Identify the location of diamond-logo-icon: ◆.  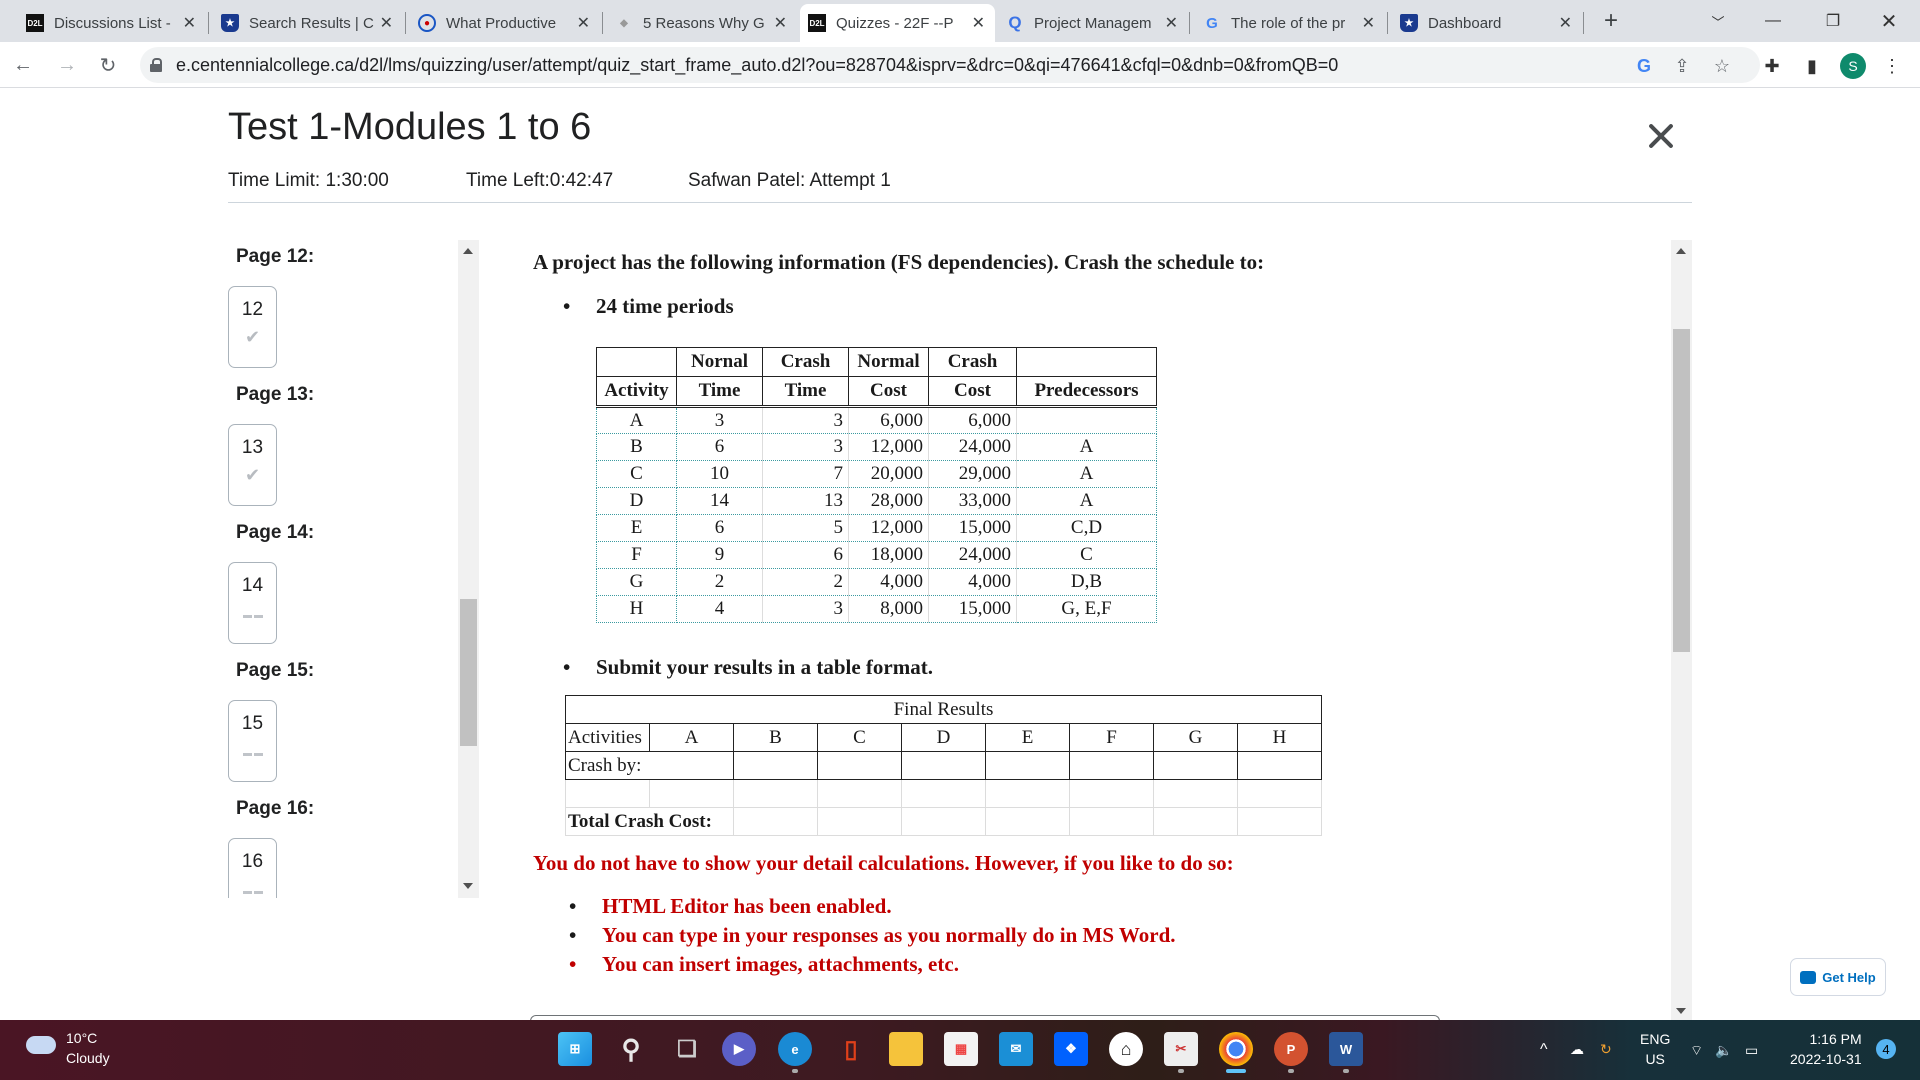
(624, 23).